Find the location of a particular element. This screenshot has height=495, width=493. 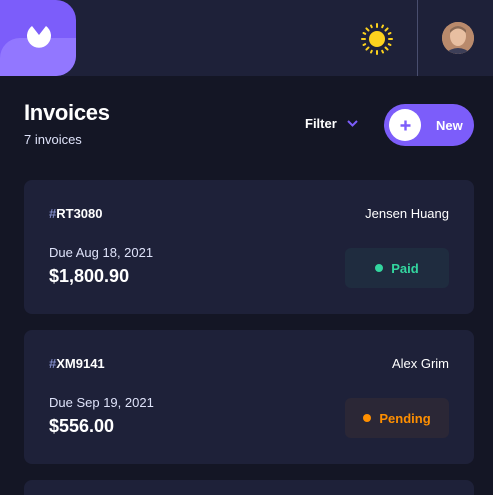

status-label: Paid is located at coordinates (405, 268).